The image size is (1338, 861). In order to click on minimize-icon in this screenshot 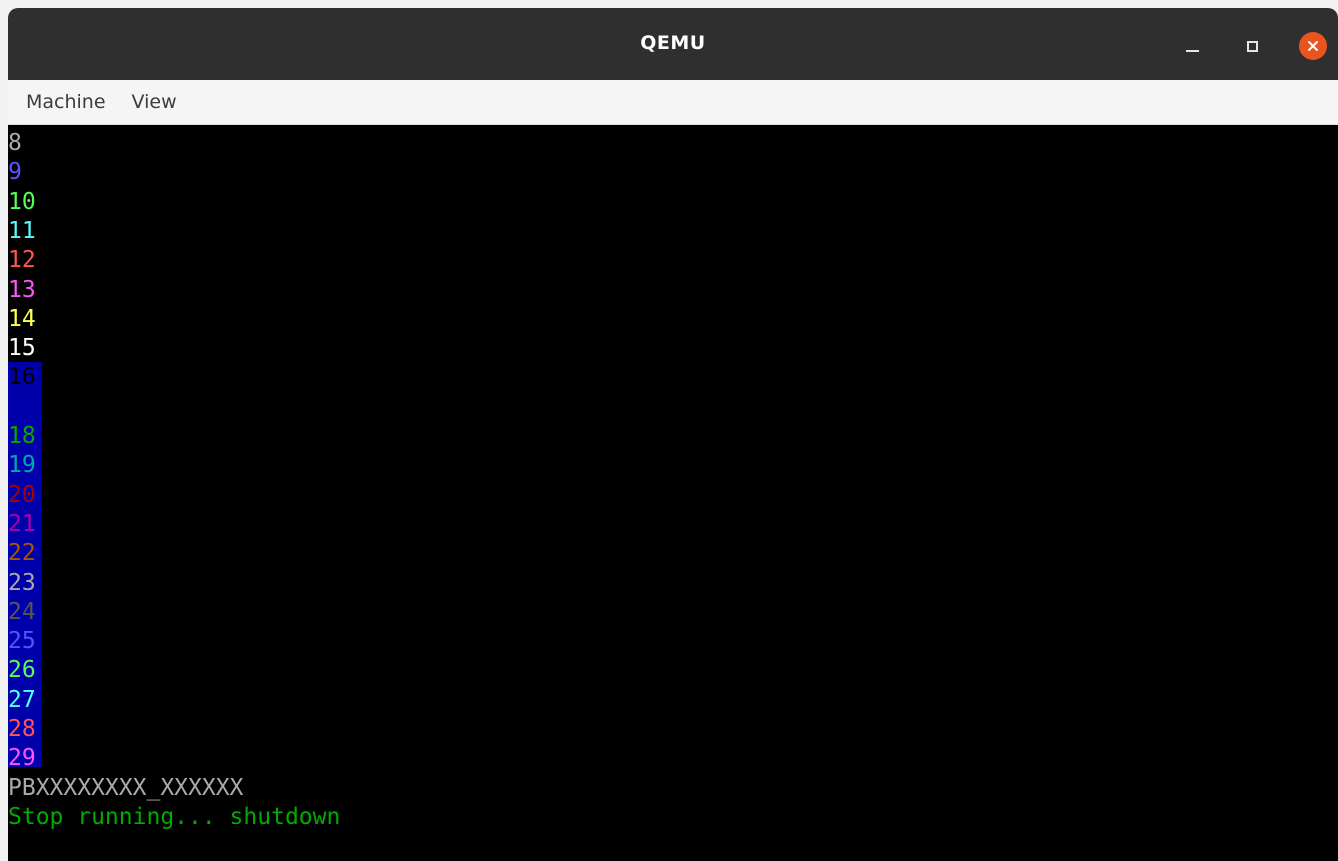, I will do `click(1192, 51)`.